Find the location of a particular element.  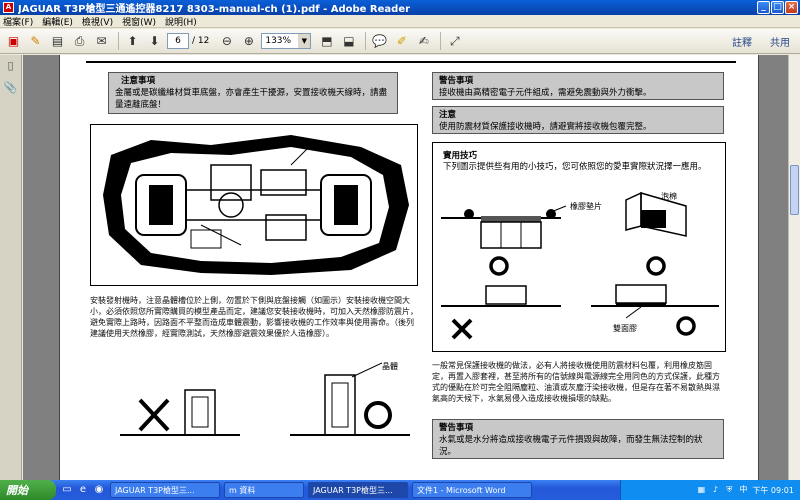

ime-icon: 中 is located at coordinates (743, 490).